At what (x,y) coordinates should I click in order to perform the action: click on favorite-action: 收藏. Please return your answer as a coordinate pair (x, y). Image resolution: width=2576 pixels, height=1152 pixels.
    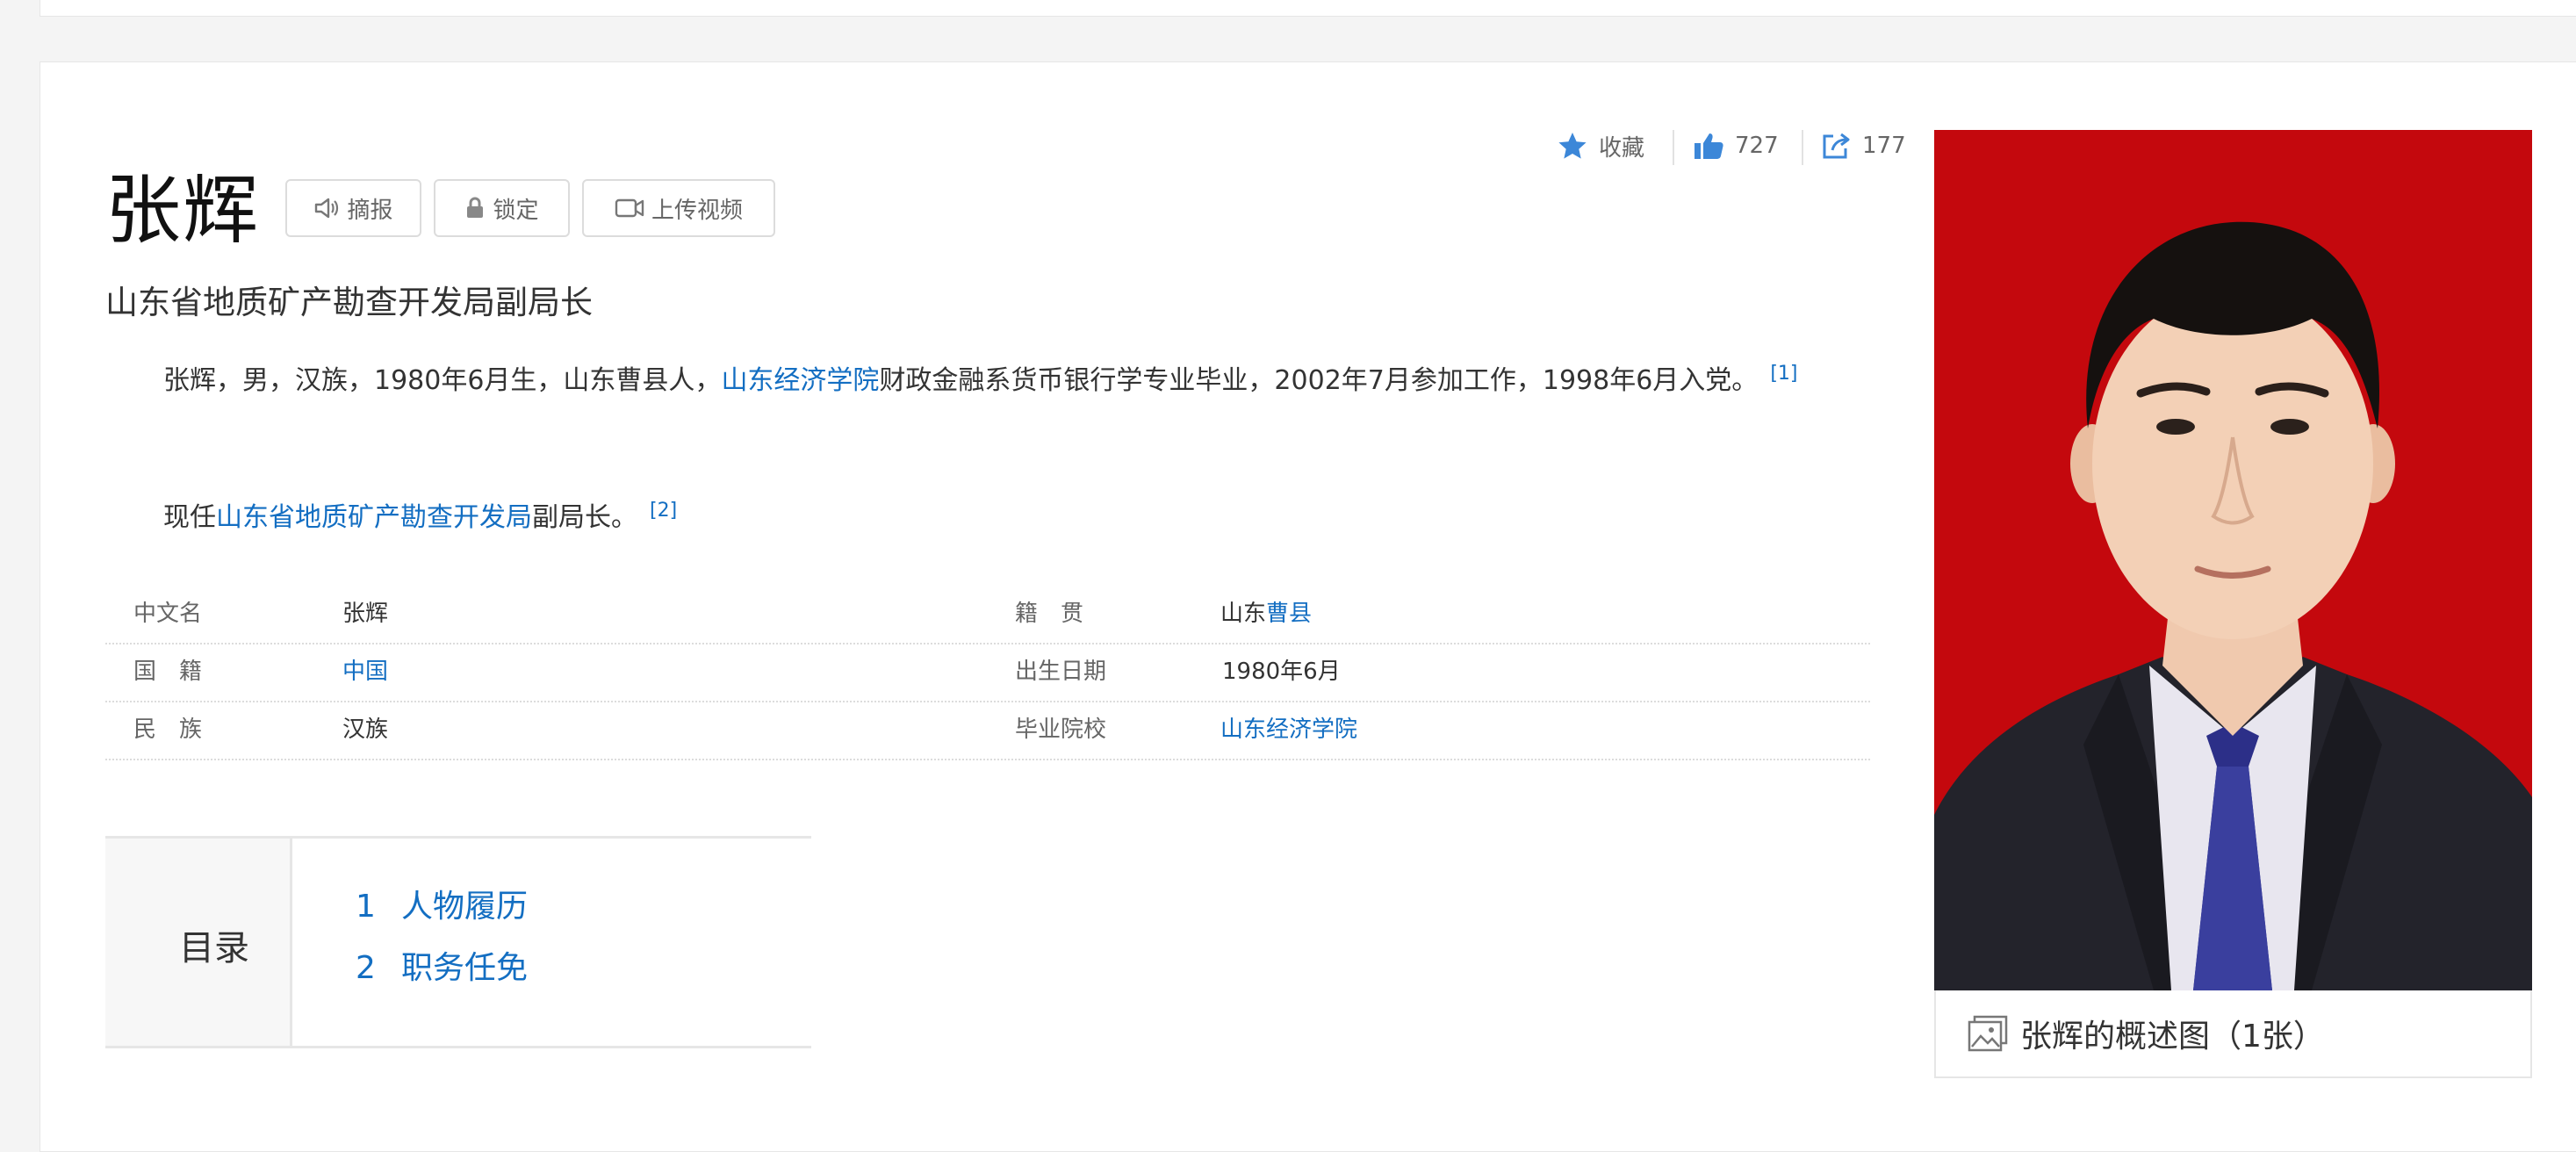
    Looking at the image, I should click on (1600, 146).